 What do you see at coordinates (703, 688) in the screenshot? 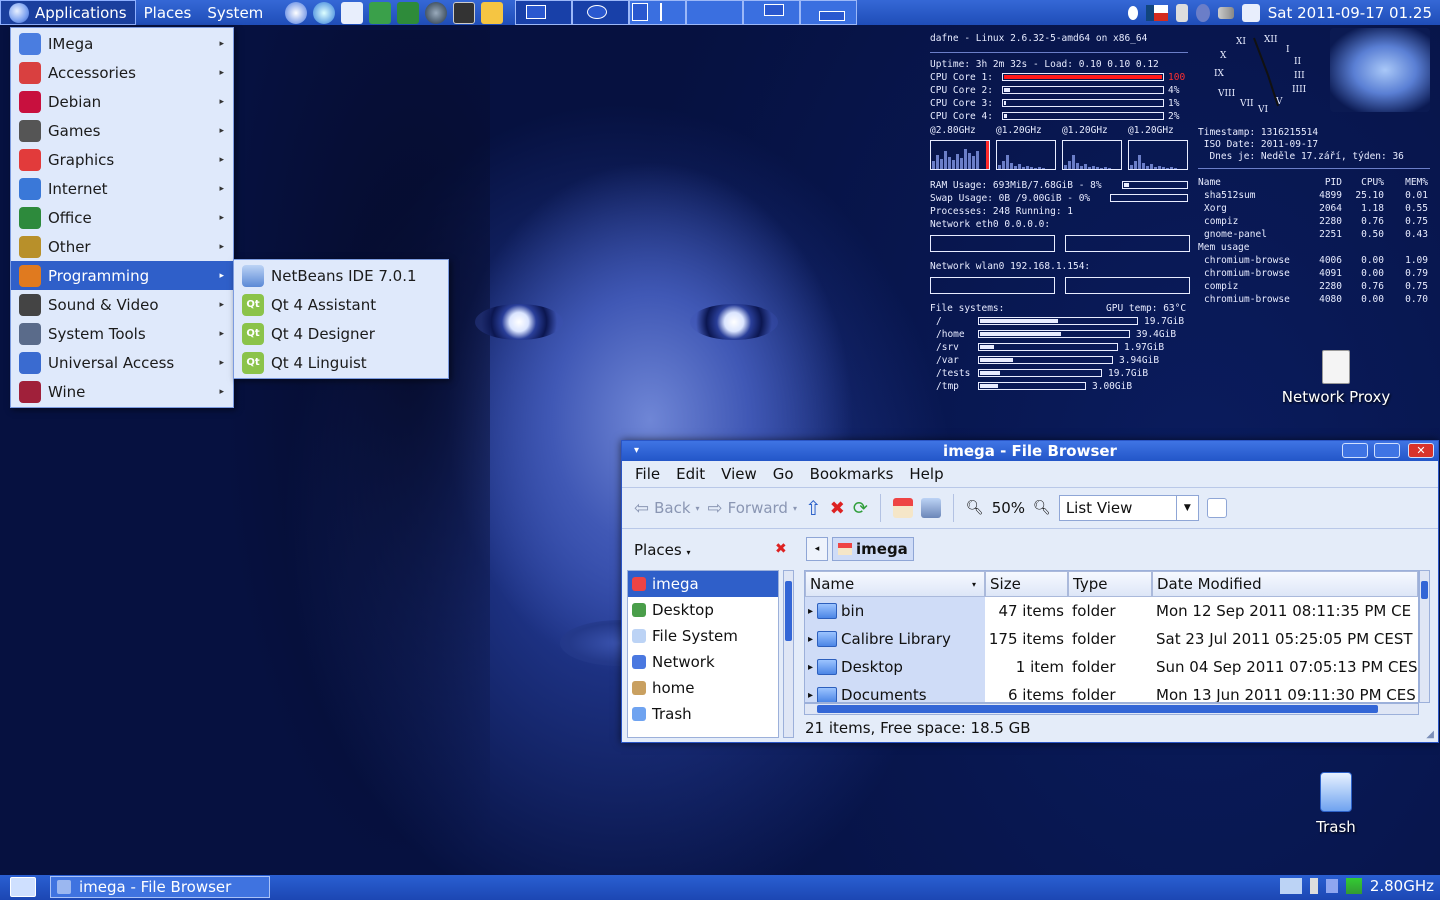
I see `sidebar-item-home: home` at bounding box center [703, 688].